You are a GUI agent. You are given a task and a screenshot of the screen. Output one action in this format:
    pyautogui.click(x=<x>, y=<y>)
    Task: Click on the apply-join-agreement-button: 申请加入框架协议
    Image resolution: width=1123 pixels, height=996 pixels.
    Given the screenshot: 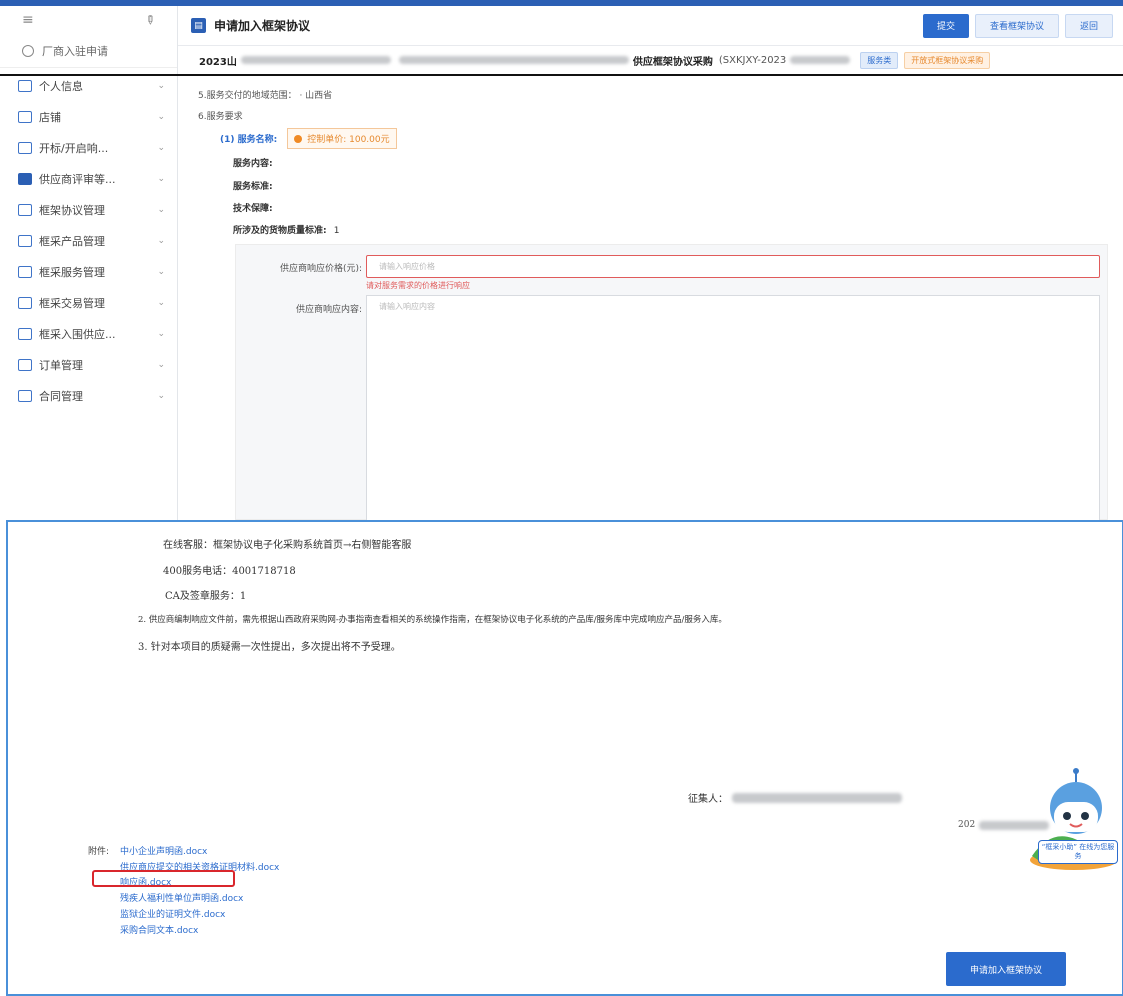 What is the action you would take?
    pyautogui.click(x=1006, y=969)
    